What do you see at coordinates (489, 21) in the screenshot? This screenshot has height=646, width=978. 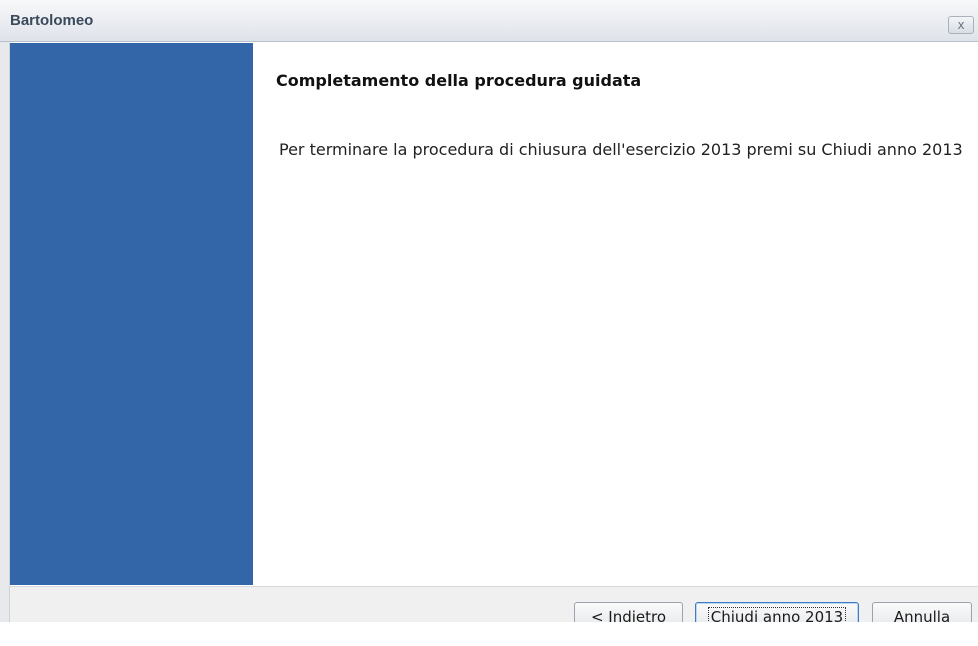 I see `title-bar: Bartolomeo x` at bounding box center [489, 21].